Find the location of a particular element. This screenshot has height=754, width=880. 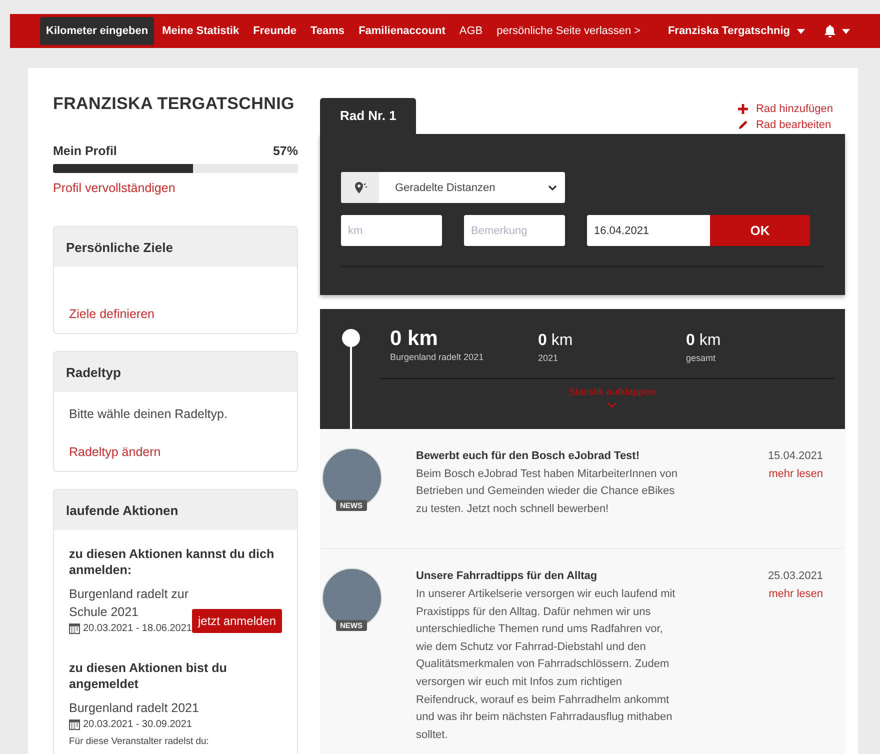

notifications-menu is located at coordinates (836, 31).